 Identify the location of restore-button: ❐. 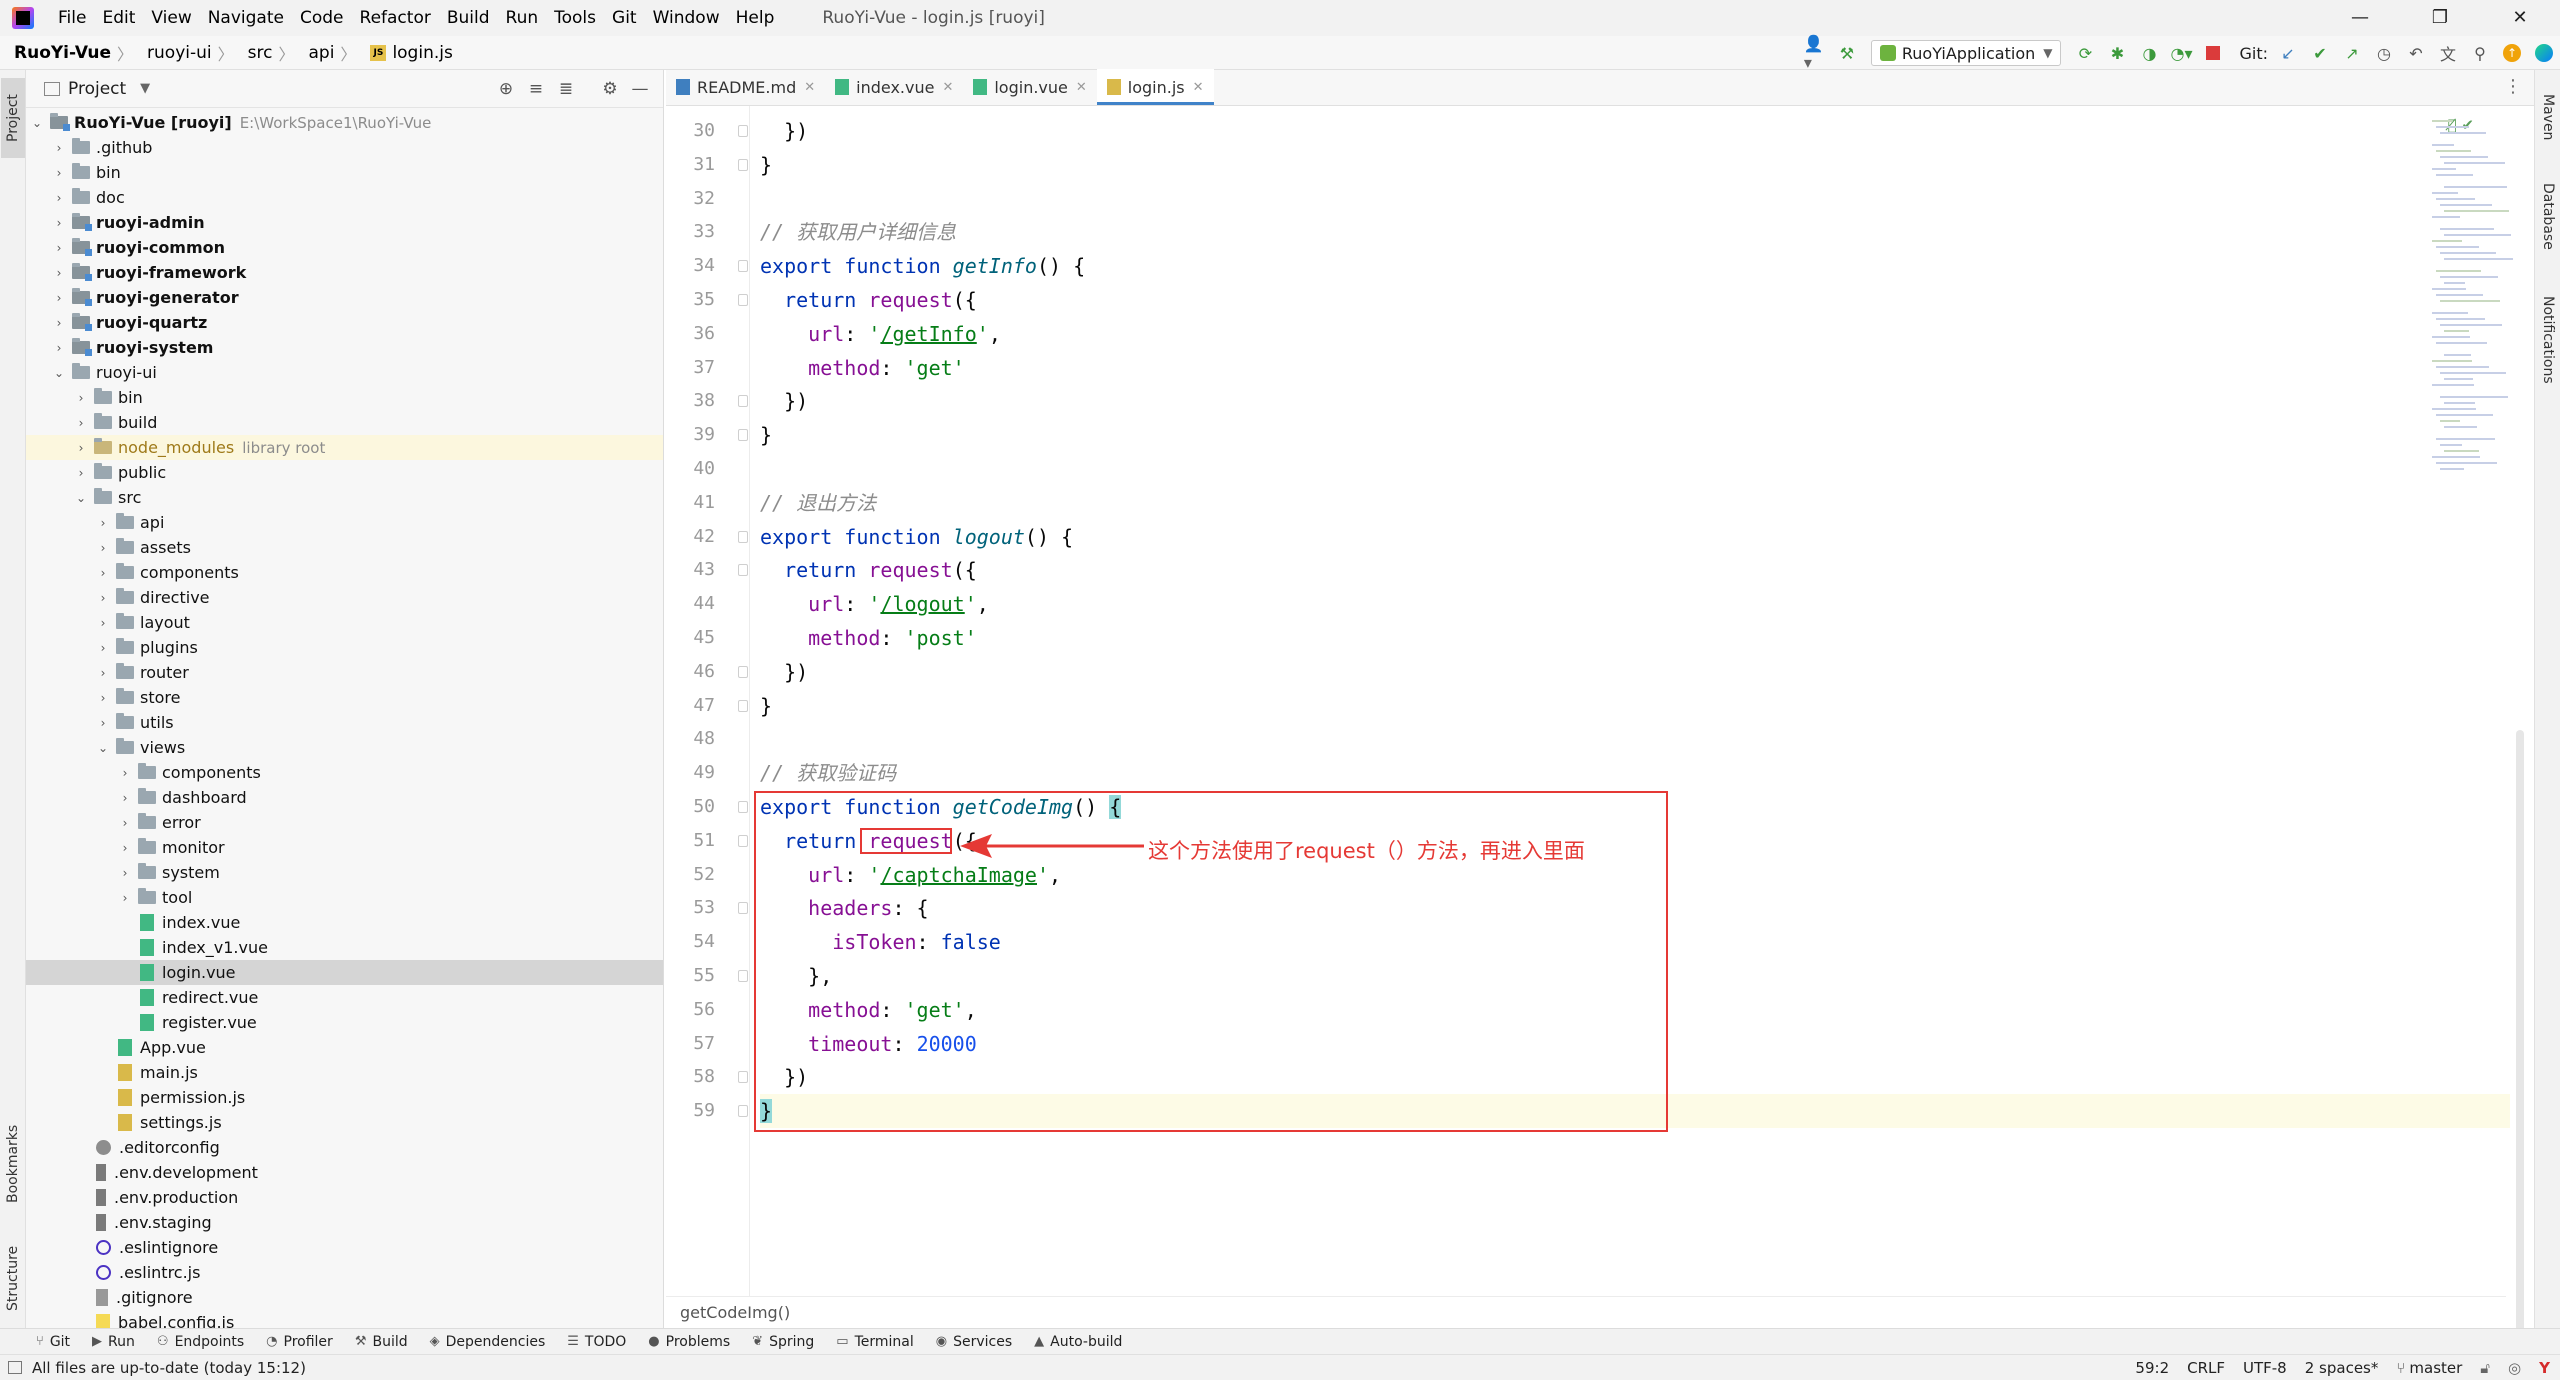
(2440, 18).